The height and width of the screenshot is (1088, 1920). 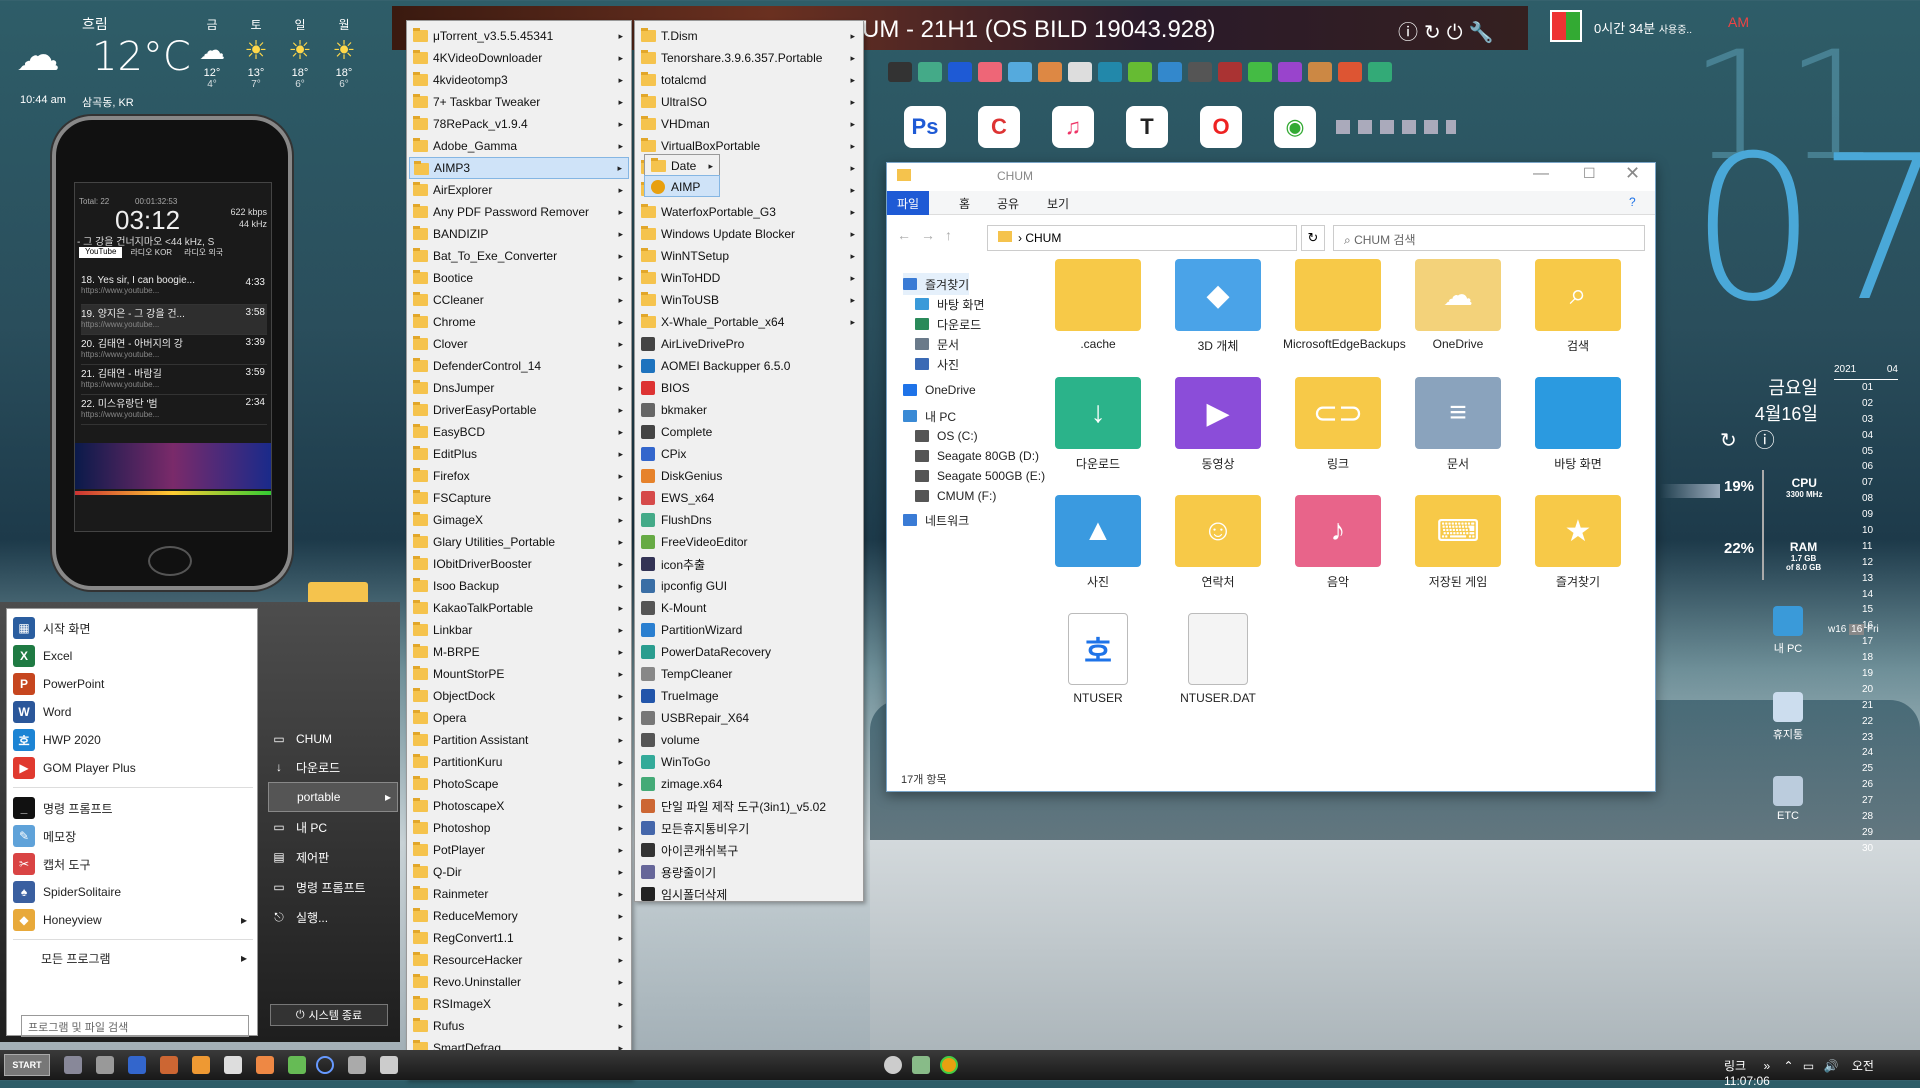 What do you see at coordinates (519, 476) in the screenshot?
I see `menu-item: Firefox ▸` at bounding box center [519, 476].